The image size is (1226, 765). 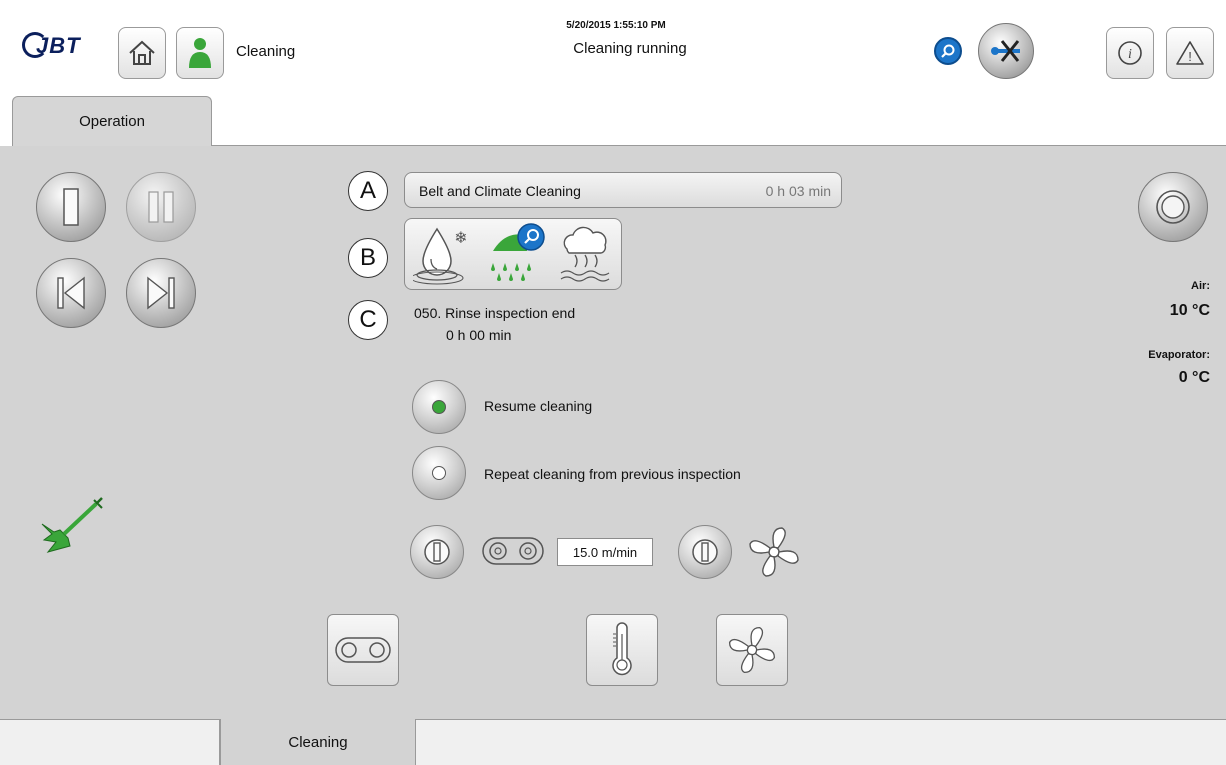 I want to click on temperature-settings-button, so click(x=622, y=650).